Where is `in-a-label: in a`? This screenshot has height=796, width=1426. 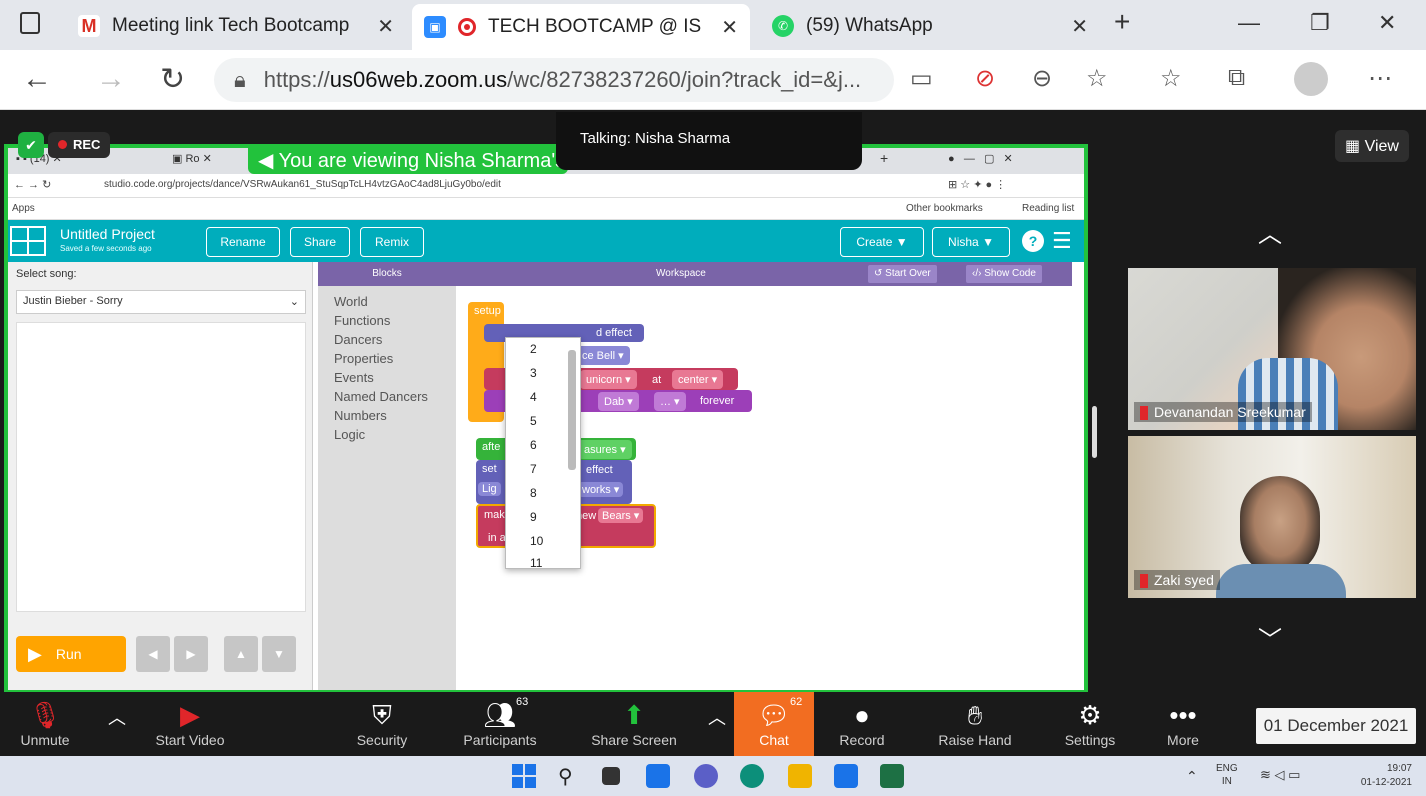
in-a-label: in a is located at coordinates (497, 538).